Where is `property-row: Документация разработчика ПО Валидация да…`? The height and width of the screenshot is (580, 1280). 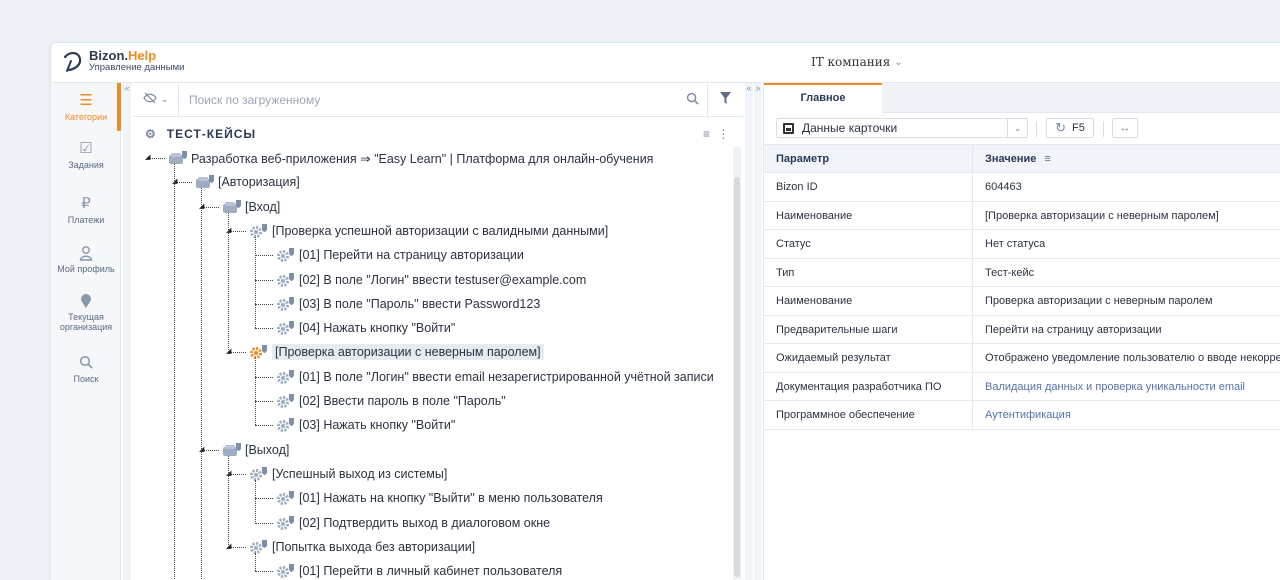
property-row: Документация разработчика ПО Валидация да… is located at coordinates (1022, 386).